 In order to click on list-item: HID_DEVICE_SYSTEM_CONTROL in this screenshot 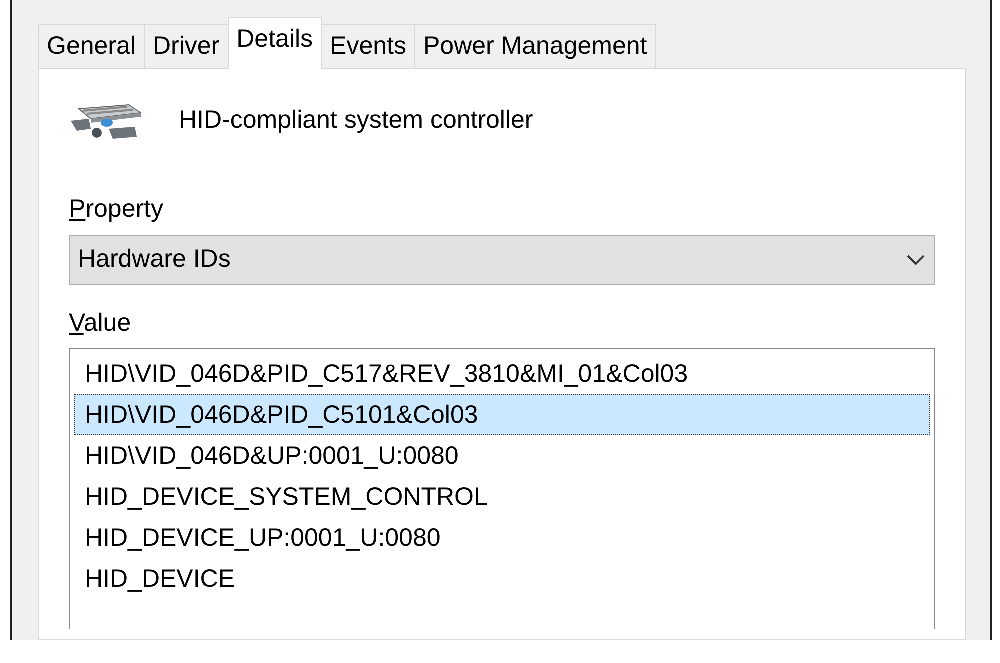, I will do `click(502, 496)`.